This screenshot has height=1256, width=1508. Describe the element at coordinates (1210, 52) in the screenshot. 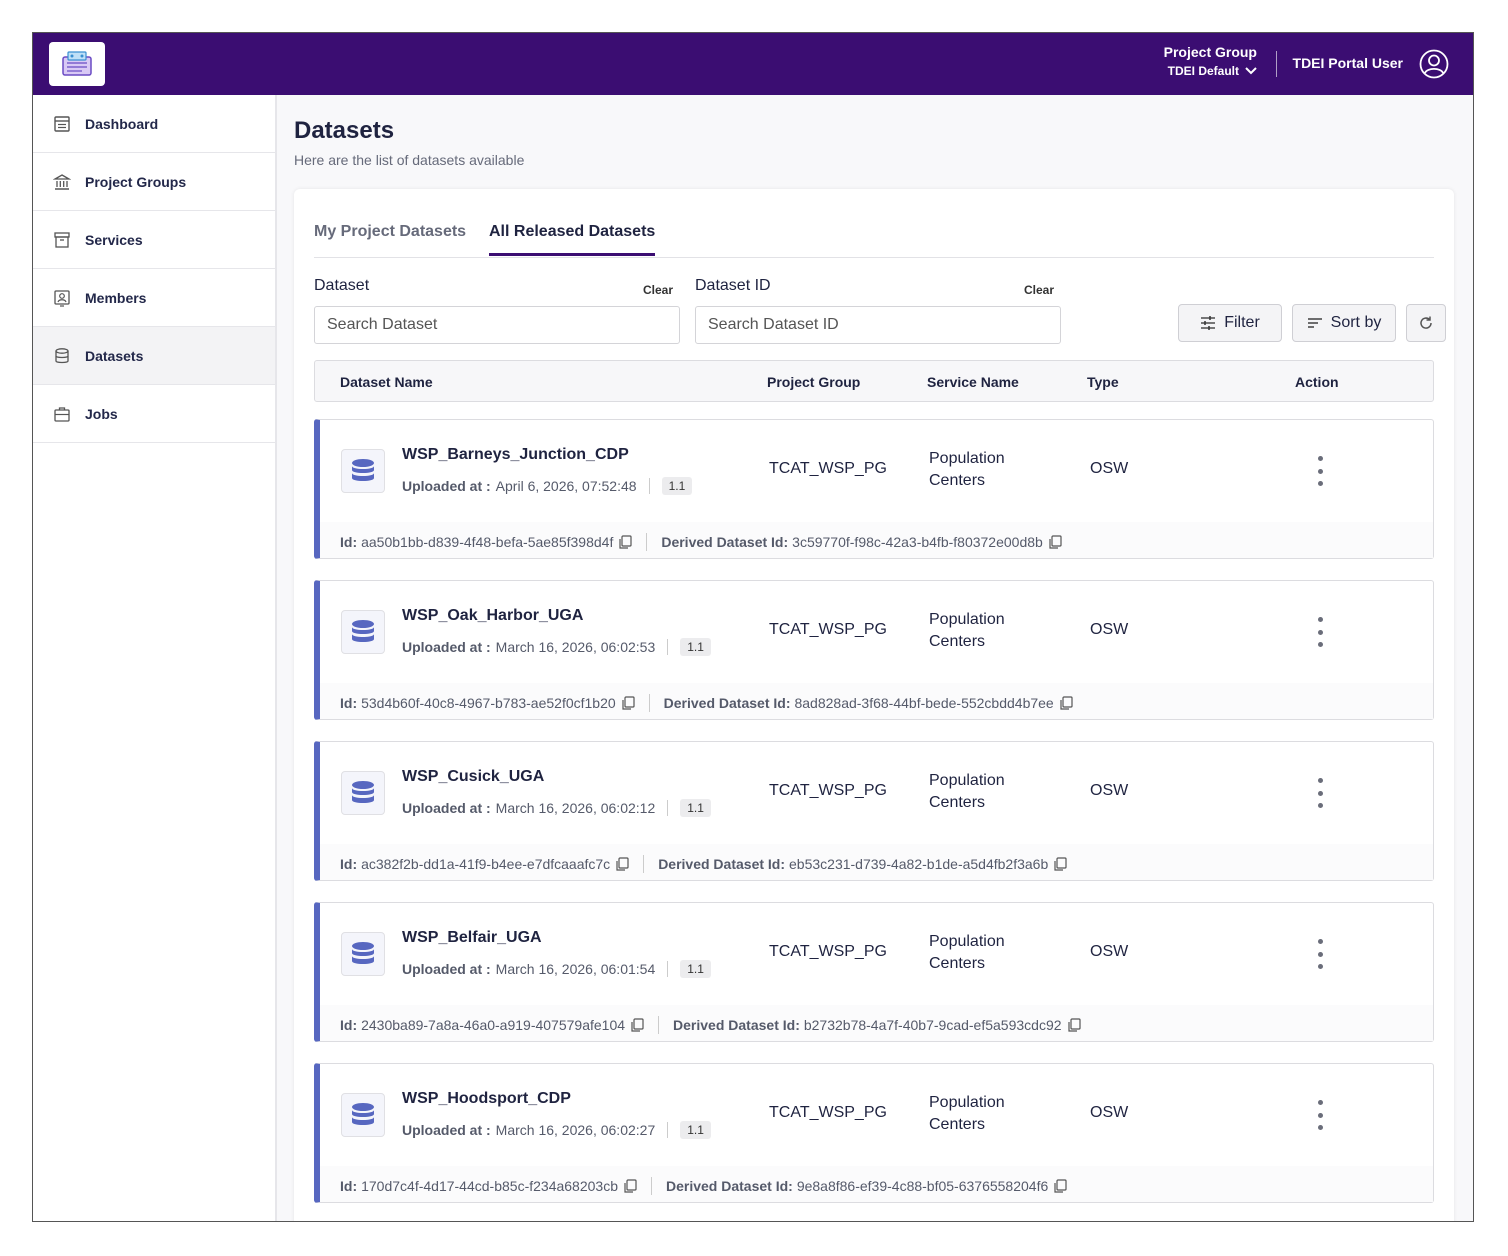

I see `project-group-label: Project Group` at that location.